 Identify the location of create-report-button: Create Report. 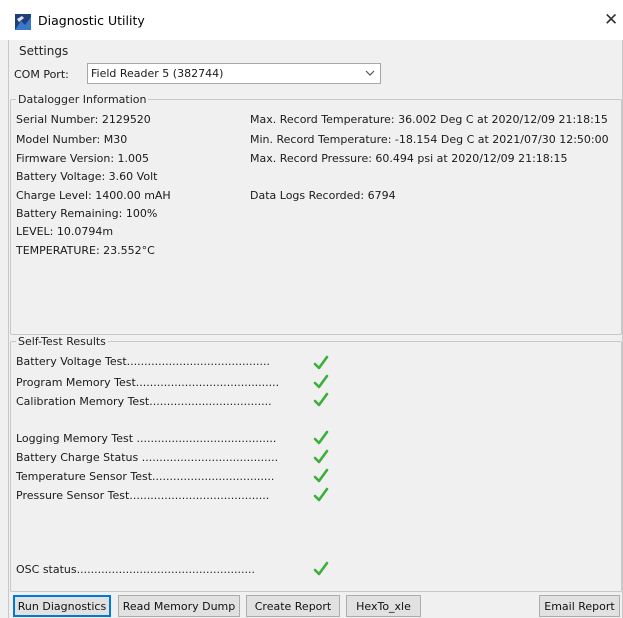
(293, 606).